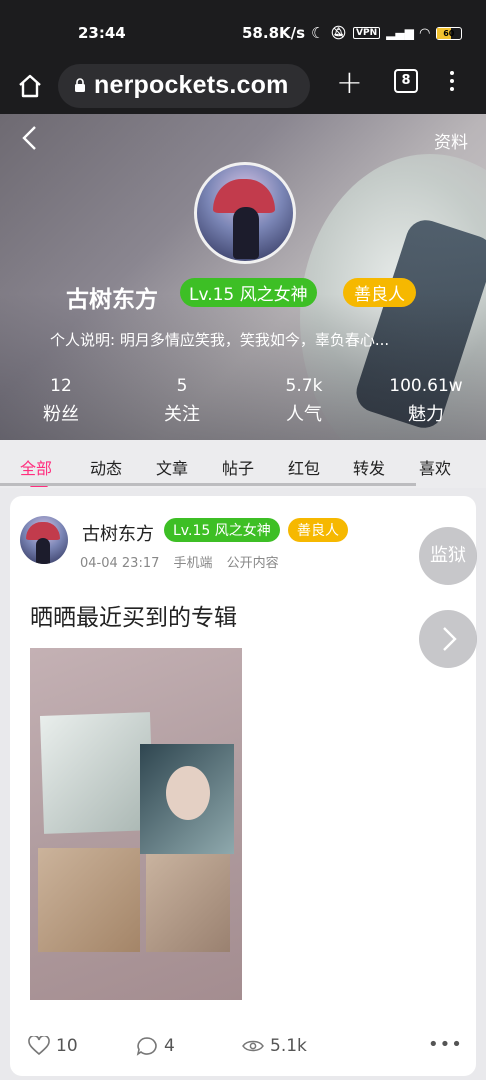 The height and width of the screenshot is (1080, 486). I want to click on profile-username: 古树东方, so click(112, 300).